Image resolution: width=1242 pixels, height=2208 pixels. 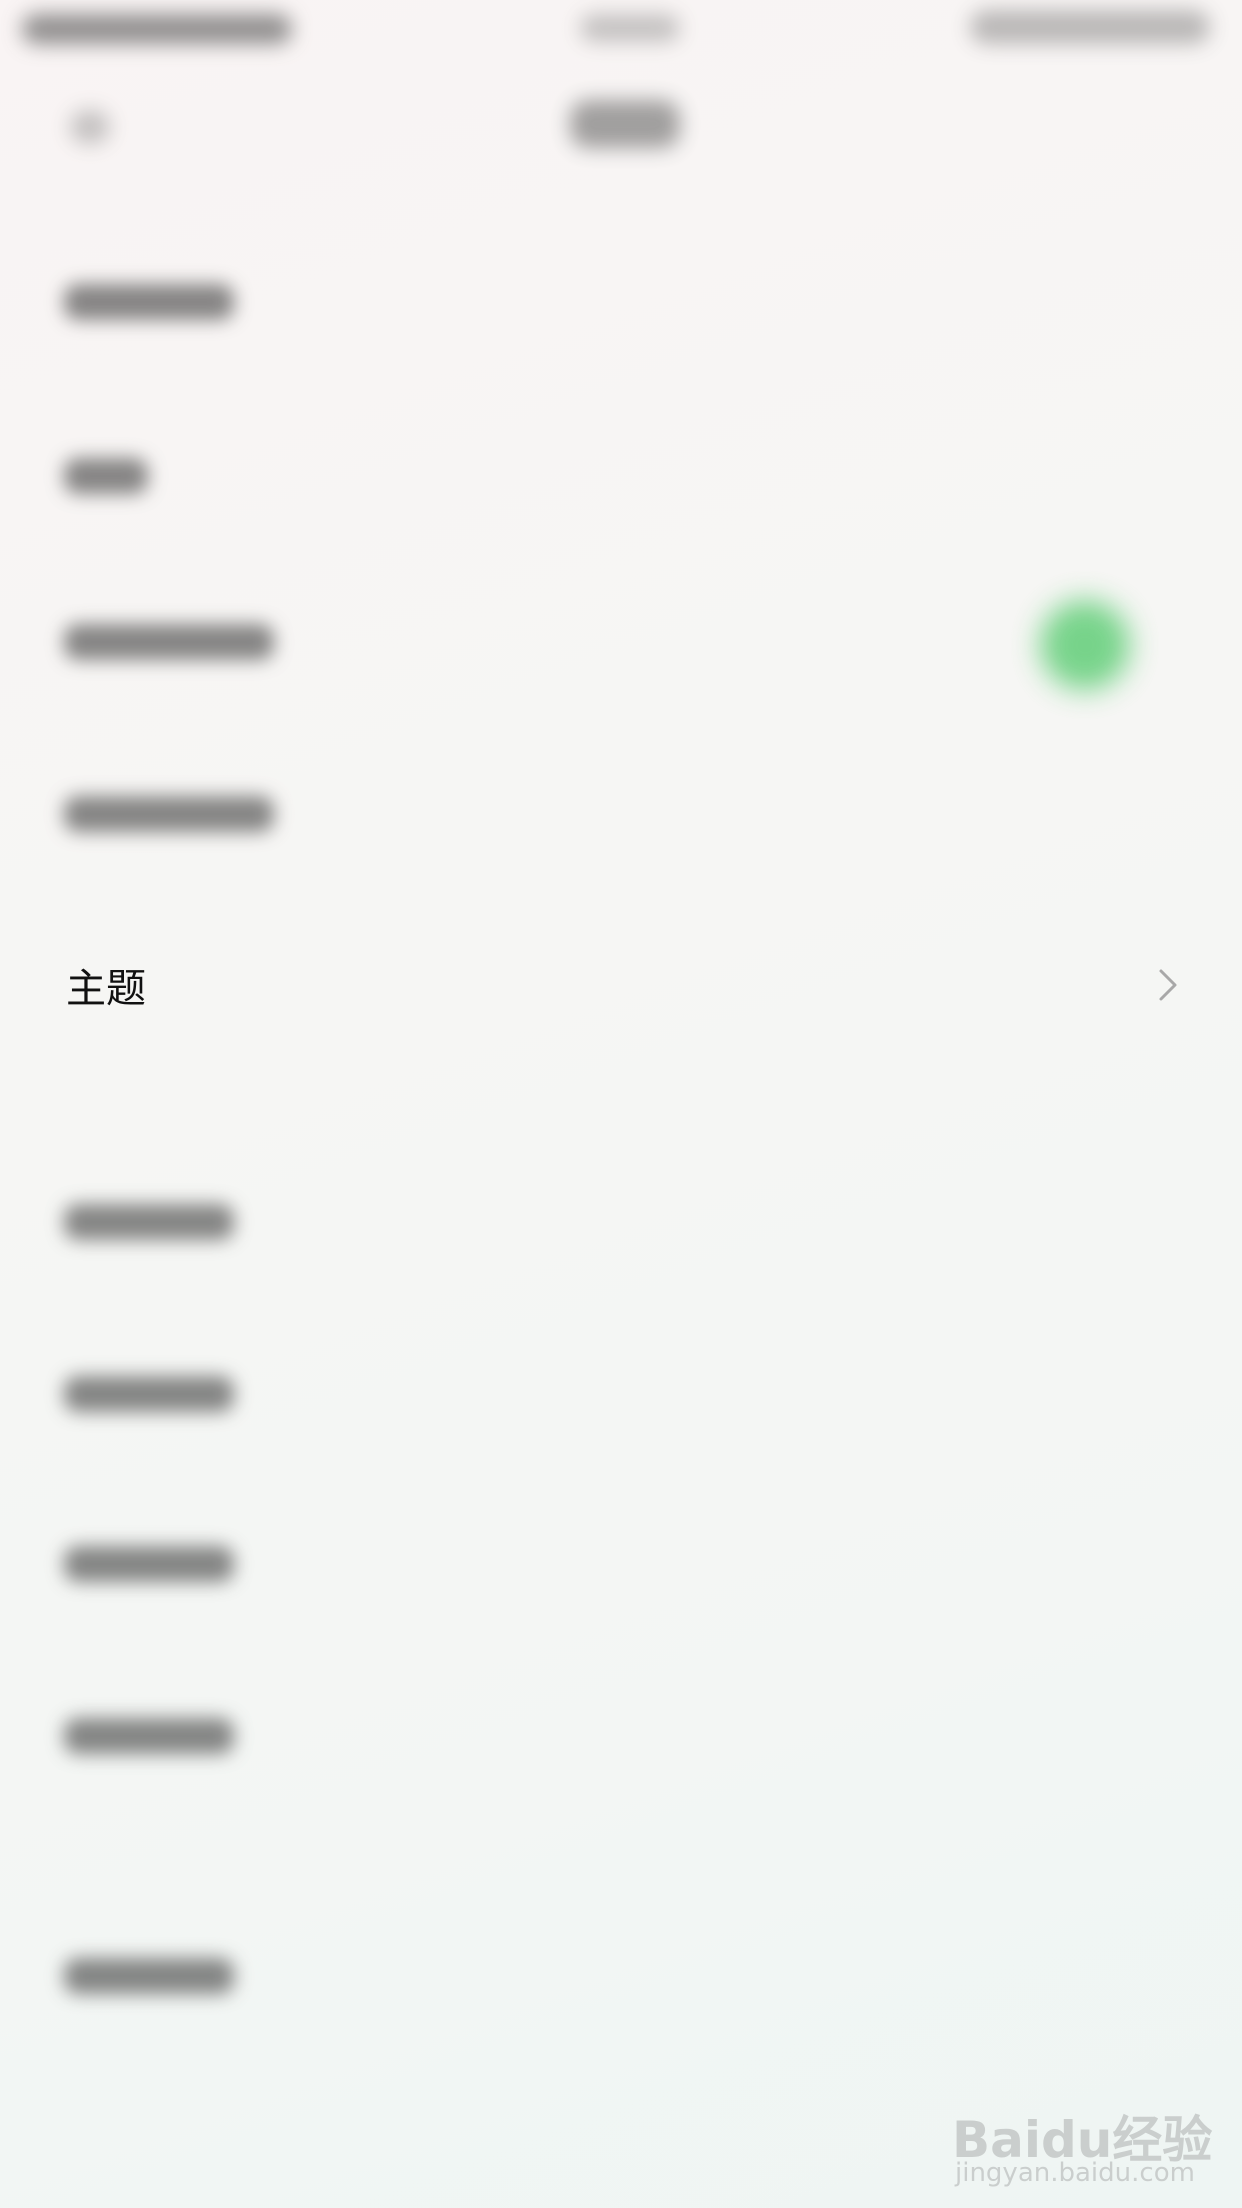 I want to click on chevron-right-icon, so click(x=1168, y=985).